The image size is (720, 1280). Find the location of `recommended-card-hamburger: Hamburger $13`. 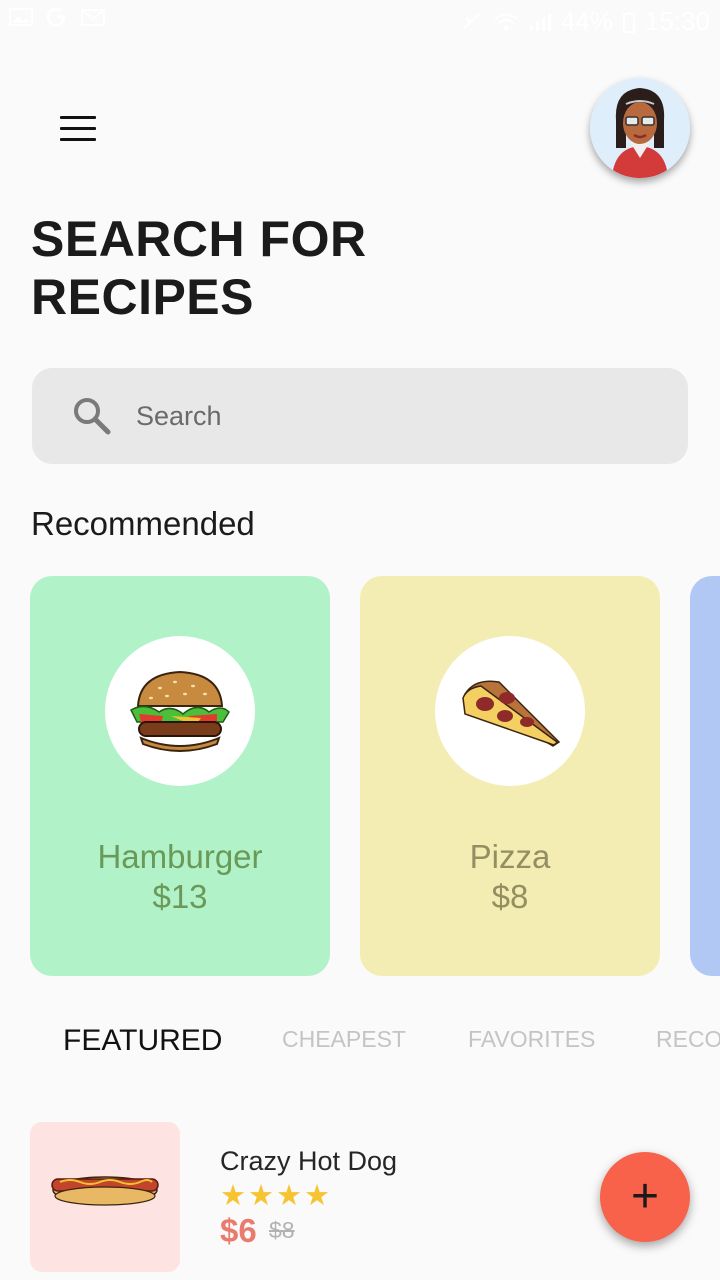

recommended-card-hamburger: Hamburger $13 is located at coordinates (180, 776).